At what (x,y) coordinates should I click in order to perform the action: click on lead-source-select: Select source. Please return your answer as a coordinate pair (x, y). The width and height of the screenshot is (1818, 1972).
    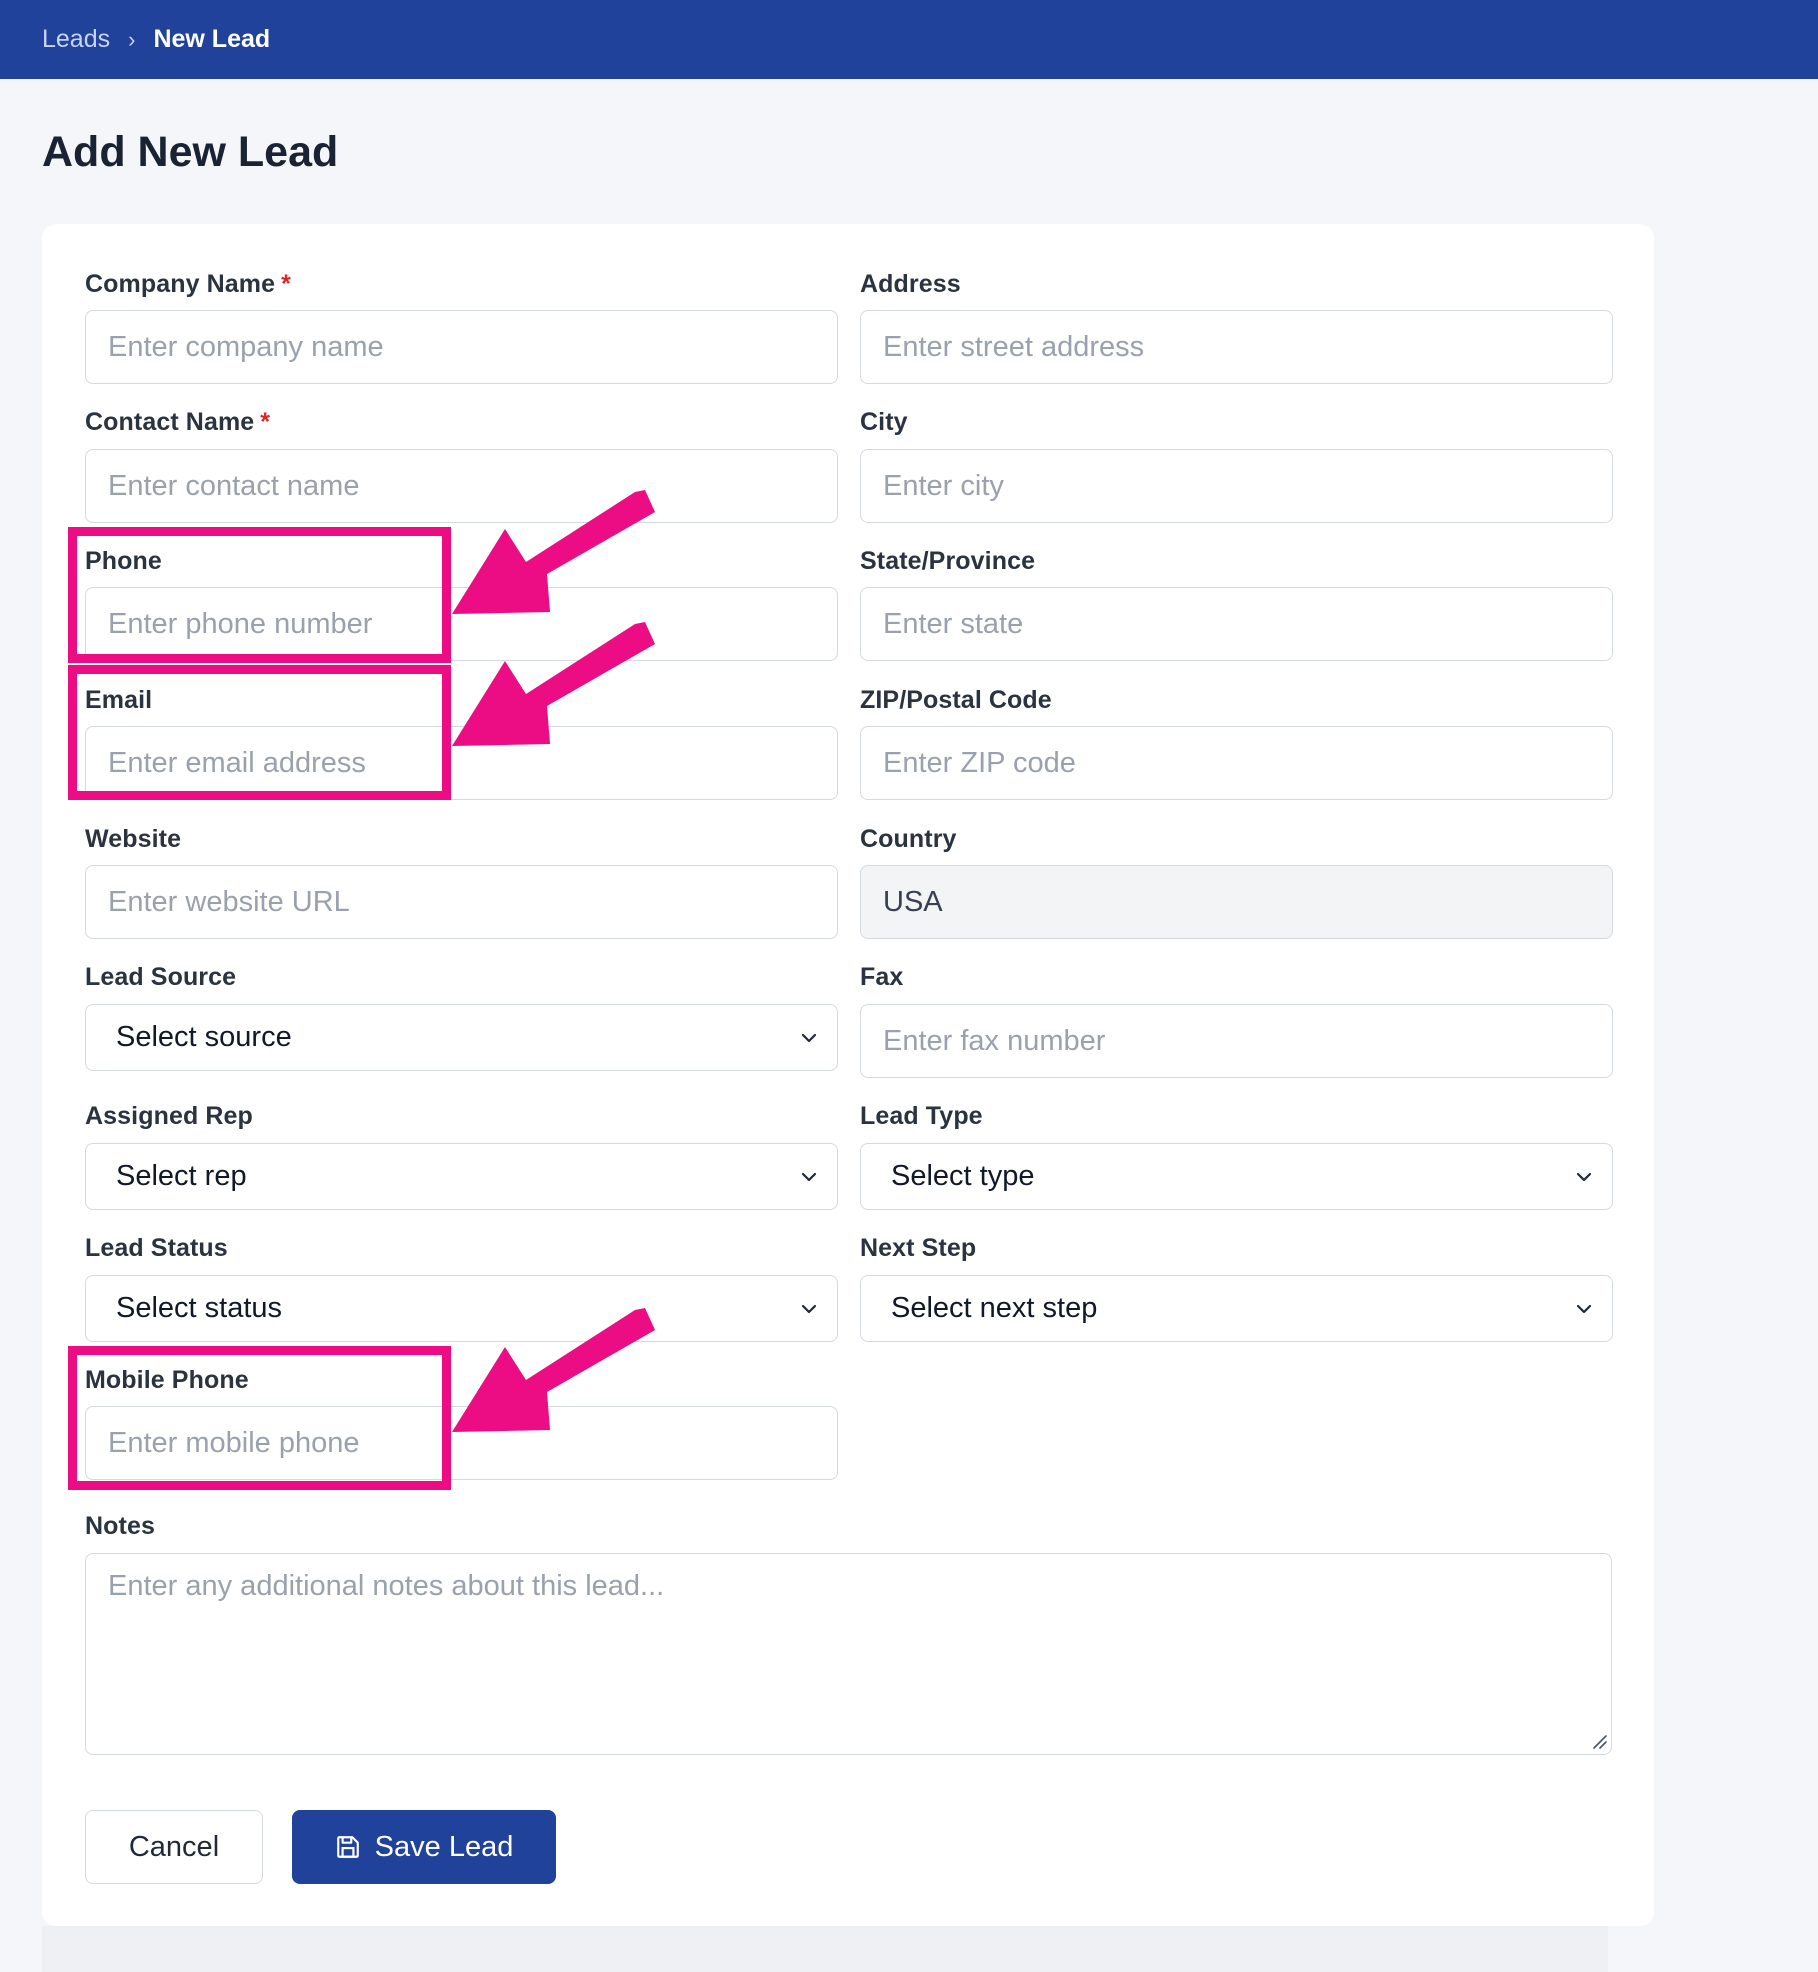
    Looking at the image, I should click on (461, 1037).